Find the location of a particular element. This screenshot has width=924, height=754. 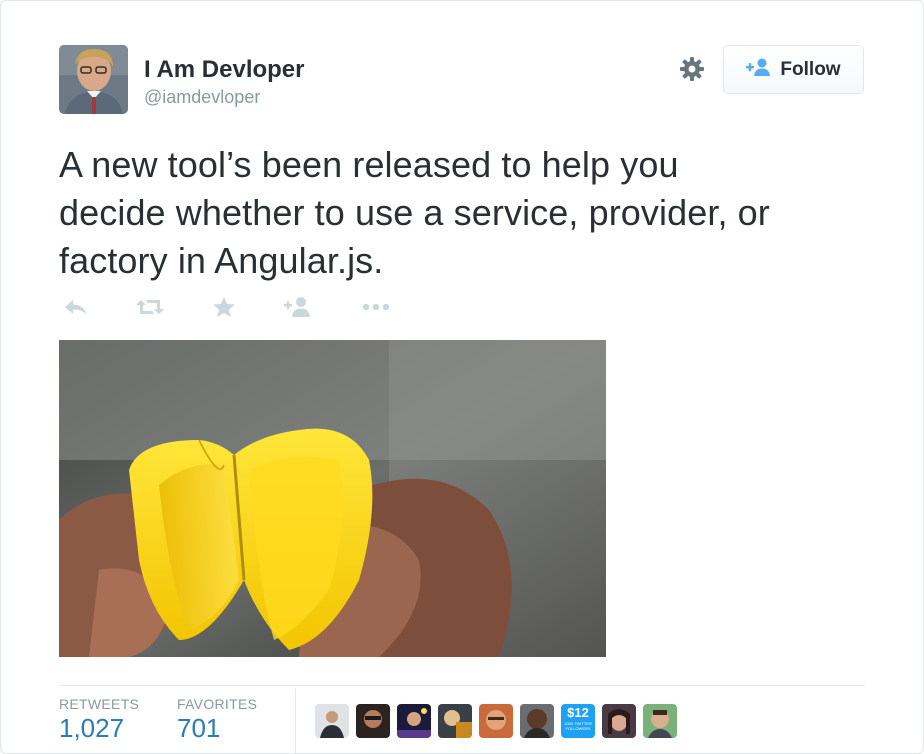

reply-icon is located at coordinates (76, 307).